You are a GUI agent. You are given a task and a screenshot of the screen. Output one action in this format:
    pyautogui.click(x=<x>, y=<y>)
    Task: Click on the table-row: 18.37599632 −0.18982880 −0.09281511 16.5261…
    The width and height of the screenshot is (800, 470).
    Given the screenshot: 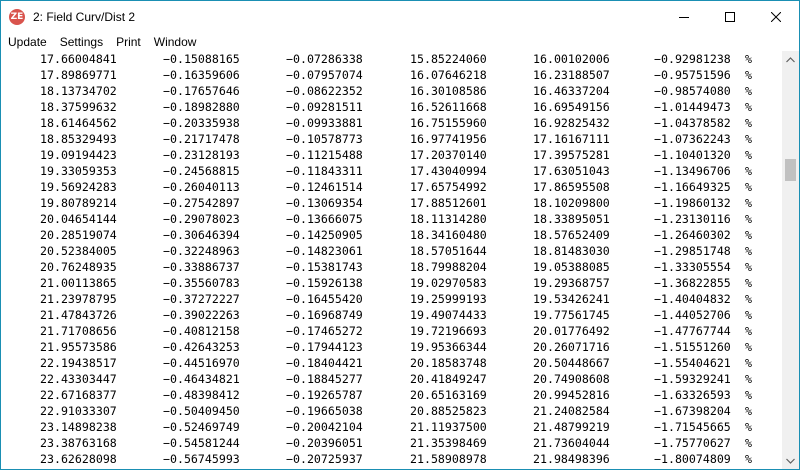 What is the action you would take?
    pyautogui.click(x=391, y=107)
    